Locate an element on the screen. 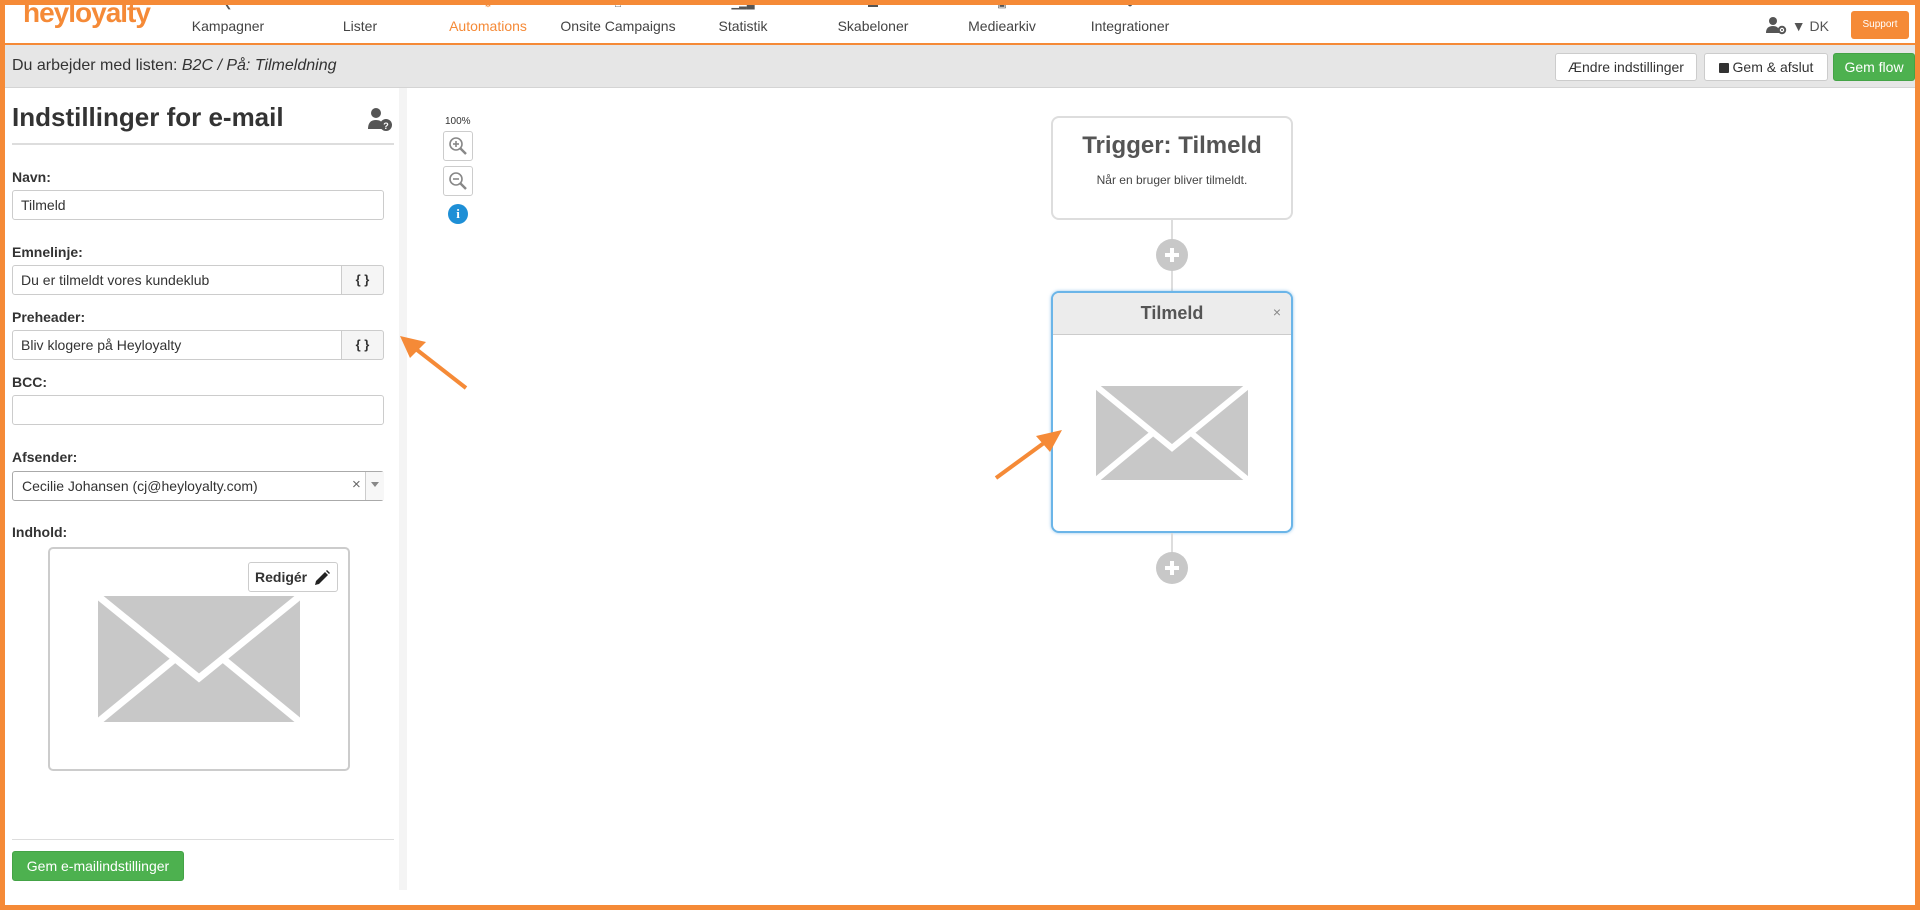  close-icon: × is located at coordinates (1277, 312).